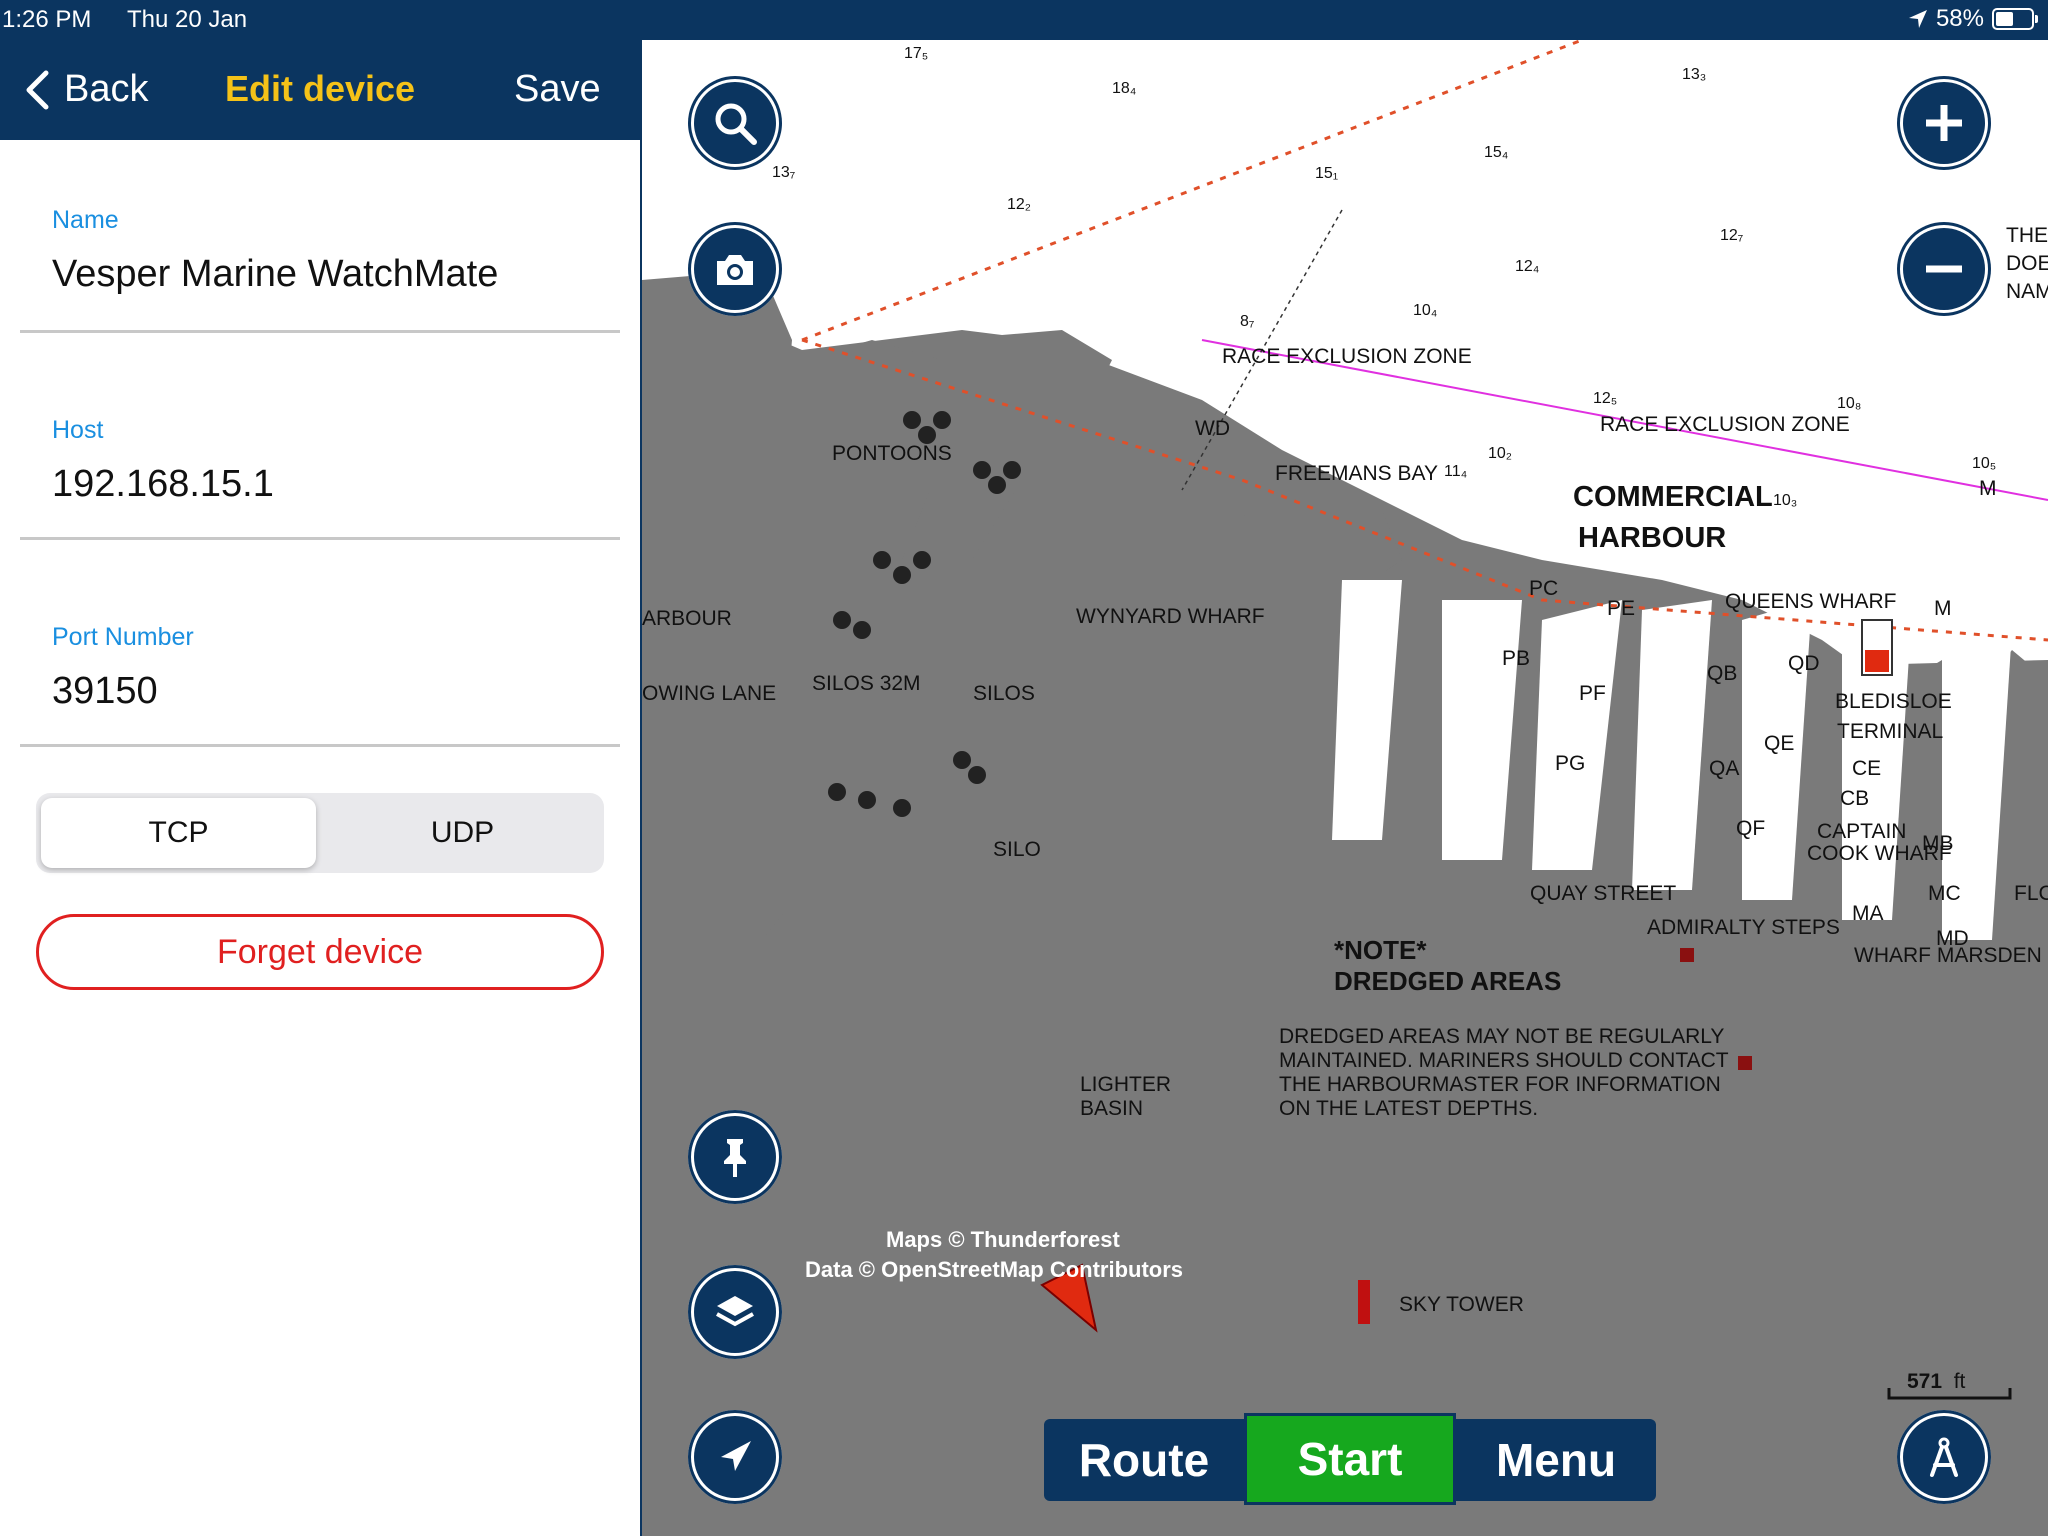 The image size is (2048, 1536). I want to click on depth-sounding: 10₃, so click(1785, 500).